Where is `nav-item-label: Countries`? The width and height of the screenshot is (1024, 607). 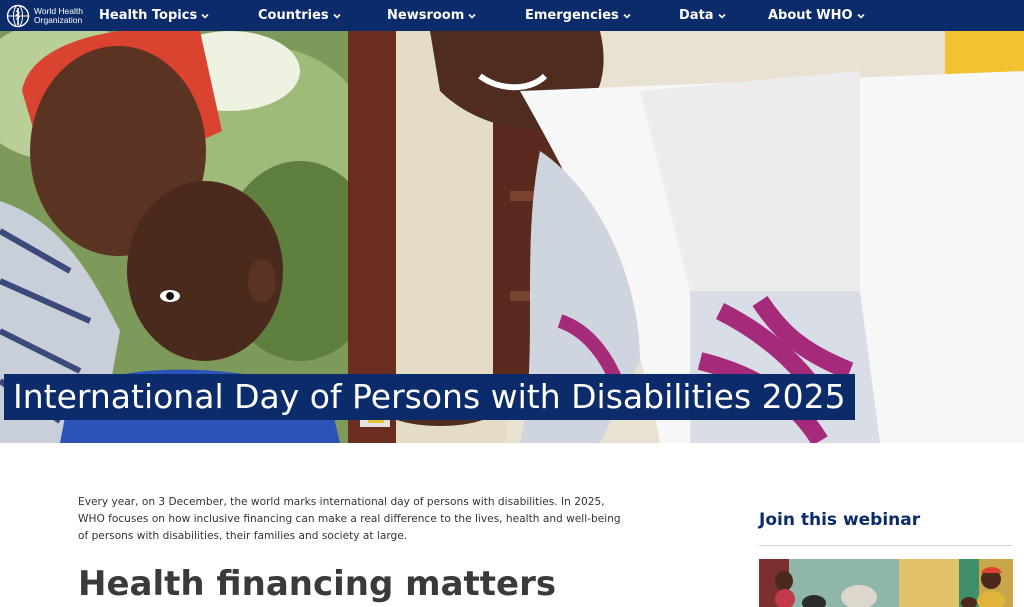 nav-item-label: Countries is located at coordinates (293, 15).